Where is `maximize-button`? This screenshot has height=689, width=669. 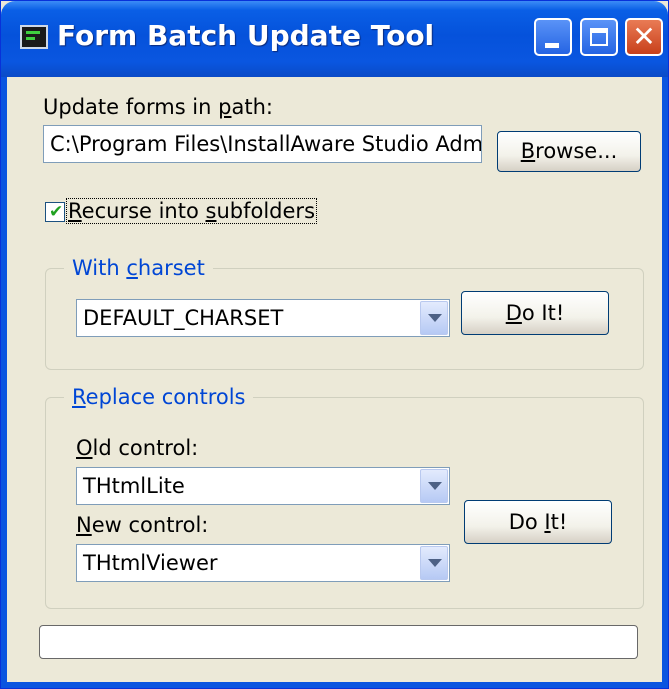
maximize-button is located at coordinates (599, 37).